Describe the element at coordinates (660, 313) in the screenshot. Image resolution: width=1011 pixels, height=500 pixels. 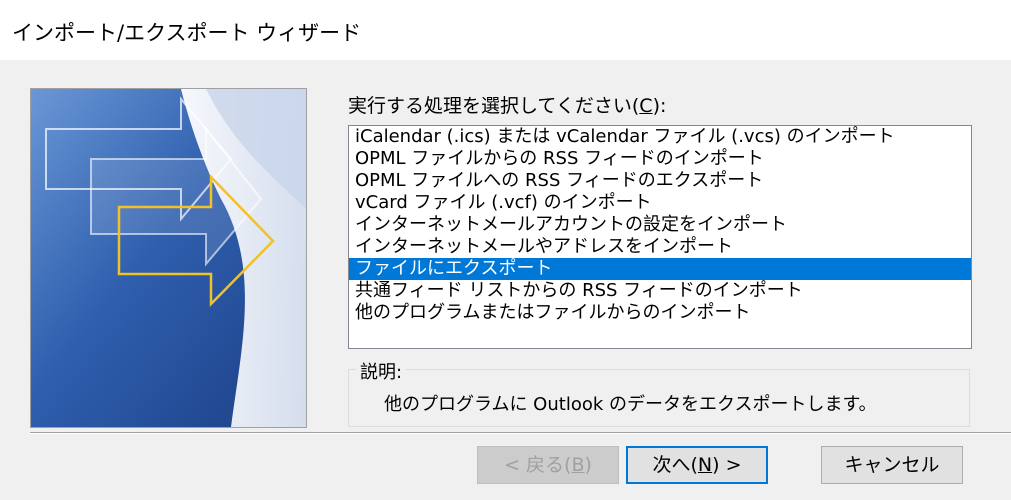
I see `list-item-import-other-program: 他のプログラムまたはファイルからのインポート` at that location.